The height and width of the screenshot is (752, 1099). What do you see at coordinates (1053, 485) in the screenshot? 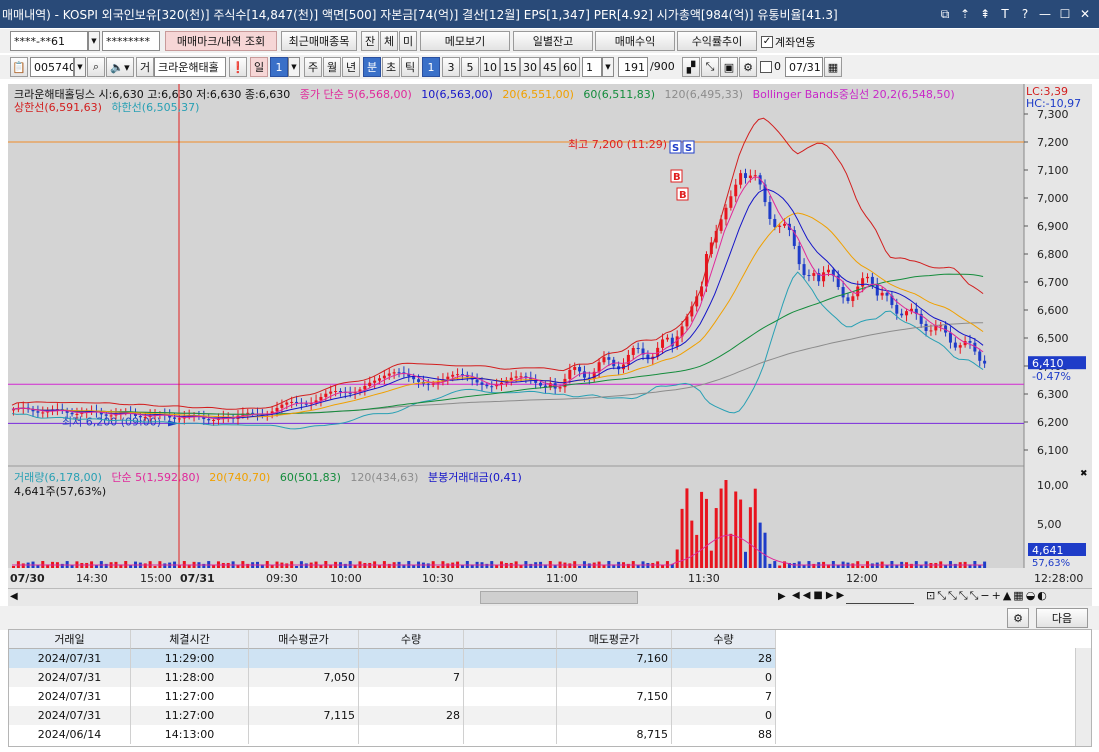
I see `volume-tick-label: 10,00` at bounding box center [1053, 485].